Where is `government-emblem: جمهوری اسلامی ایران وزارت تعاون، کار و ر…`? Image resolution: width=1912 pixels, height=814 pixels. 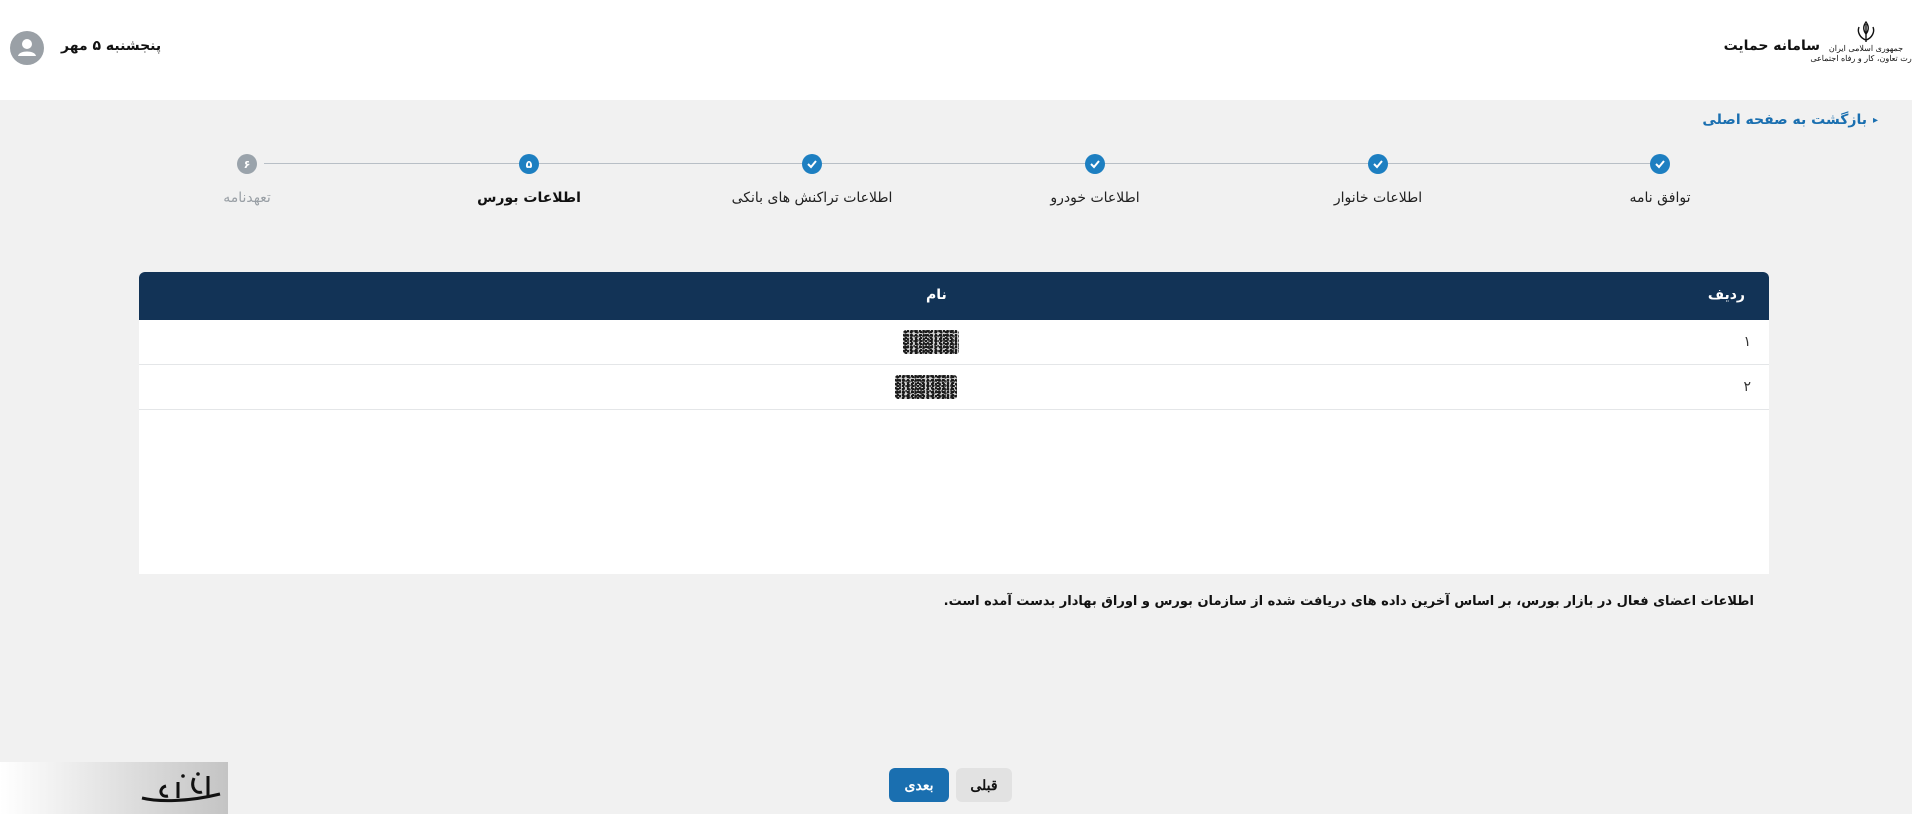 government-emblem: جمهوری اسلامی ایران وزارت تعاون، کار و ر… is located at coordinates (1861, 48).